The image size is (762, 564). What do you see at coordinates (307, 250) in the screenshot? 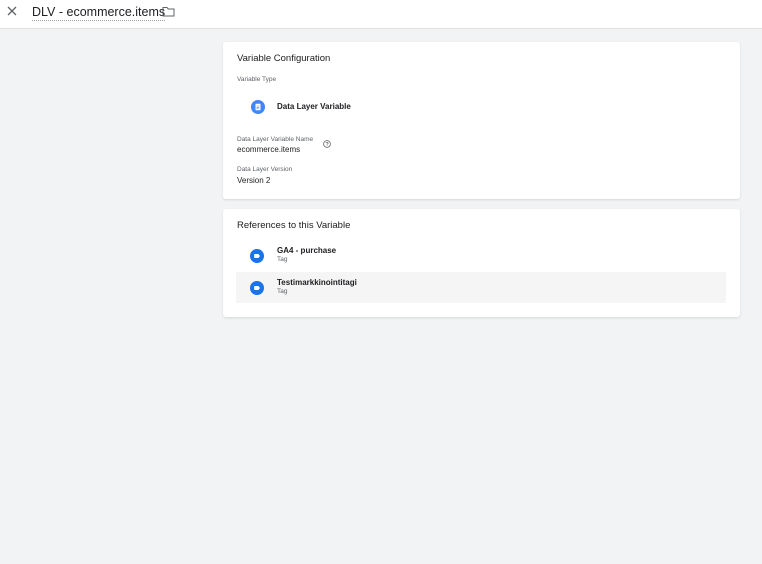
I see `reference-name: GA4 - purchase` at bounding box center [307, 250].